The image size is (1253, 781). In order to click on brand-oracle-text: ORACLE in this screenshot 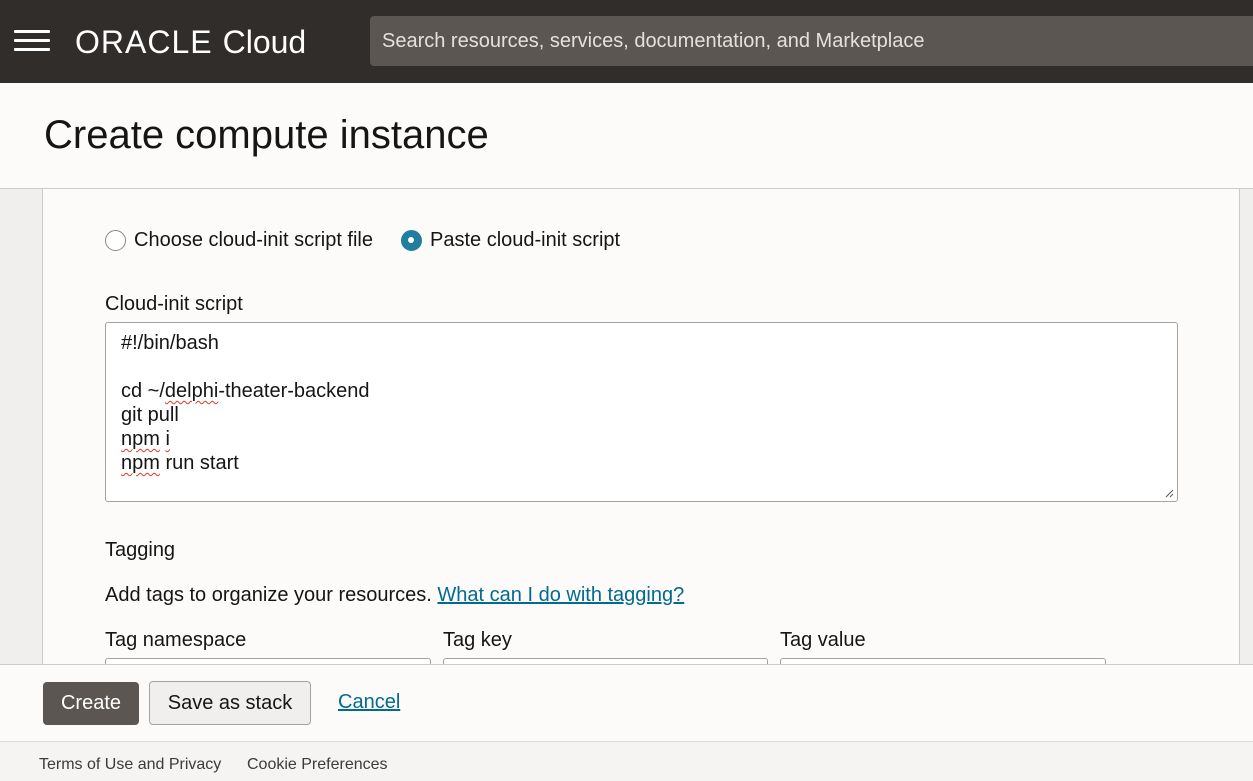, I will do `click(144, 41)`.